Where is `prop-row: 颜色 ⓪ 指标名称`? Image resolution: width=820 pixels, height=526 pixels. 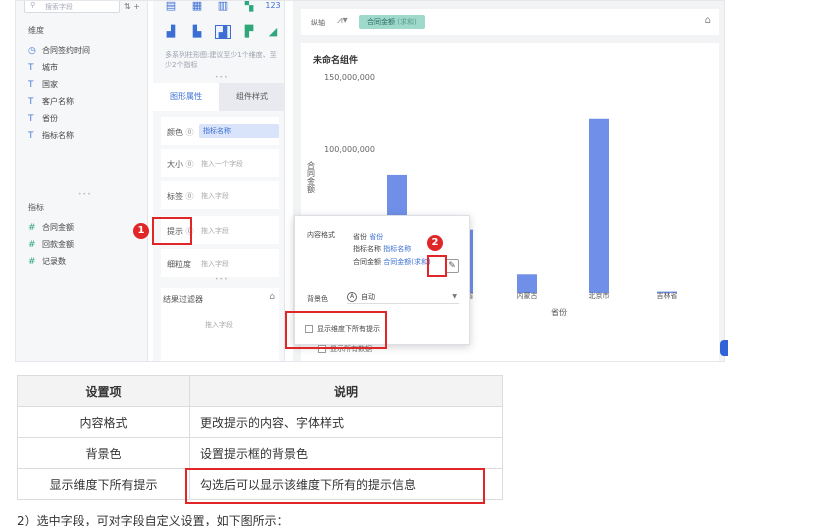 prop-row: 颜色 ⓪ 指标名称 is located at coordinates (220, 131).